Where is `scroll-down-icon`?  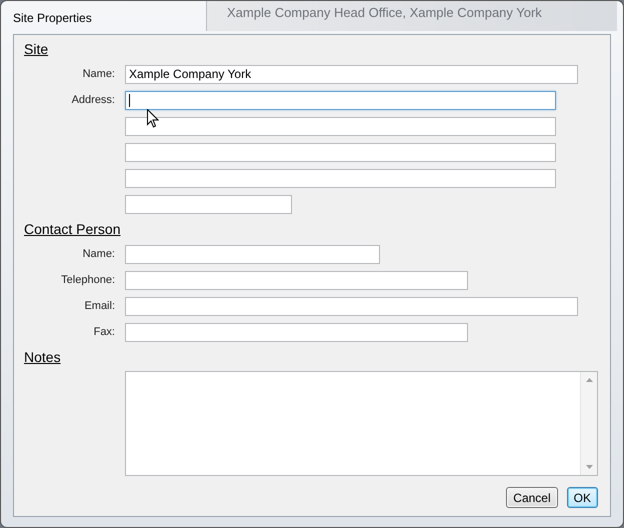
scroll-down-icon is located at coordinates (589, 467).